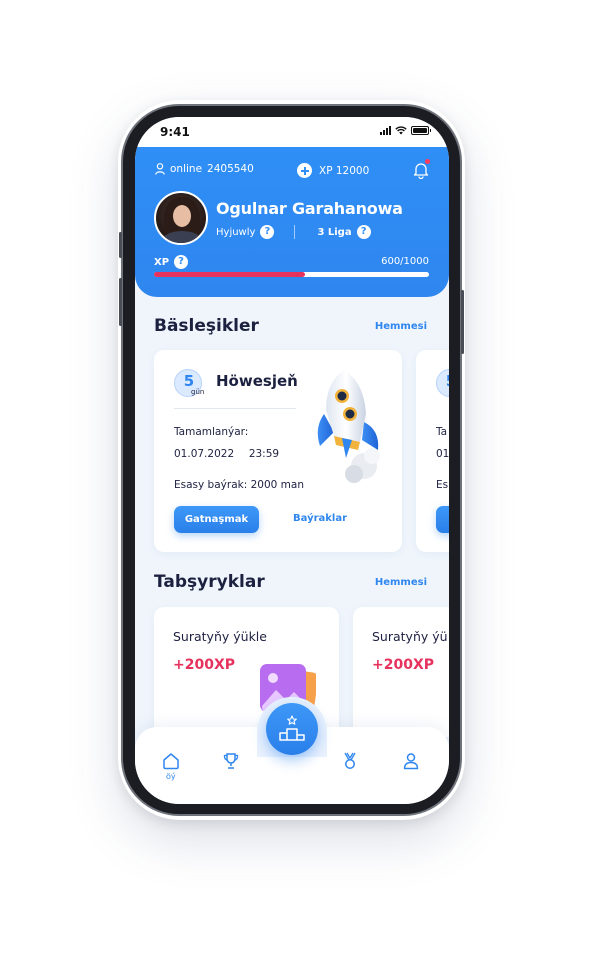 This screenshot has height=975, width=611. I want to click on avatar-shirt, so click(182, 237).